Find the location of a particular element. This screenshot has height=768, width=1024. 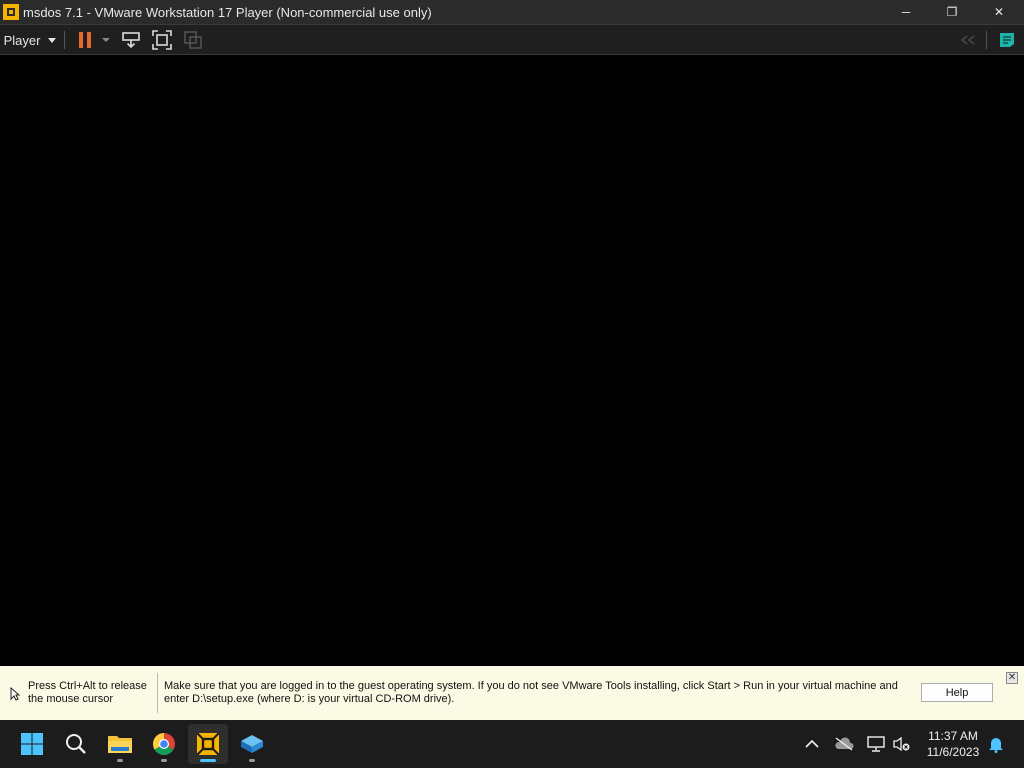

chrome-button is located at coordinates (164, 744).